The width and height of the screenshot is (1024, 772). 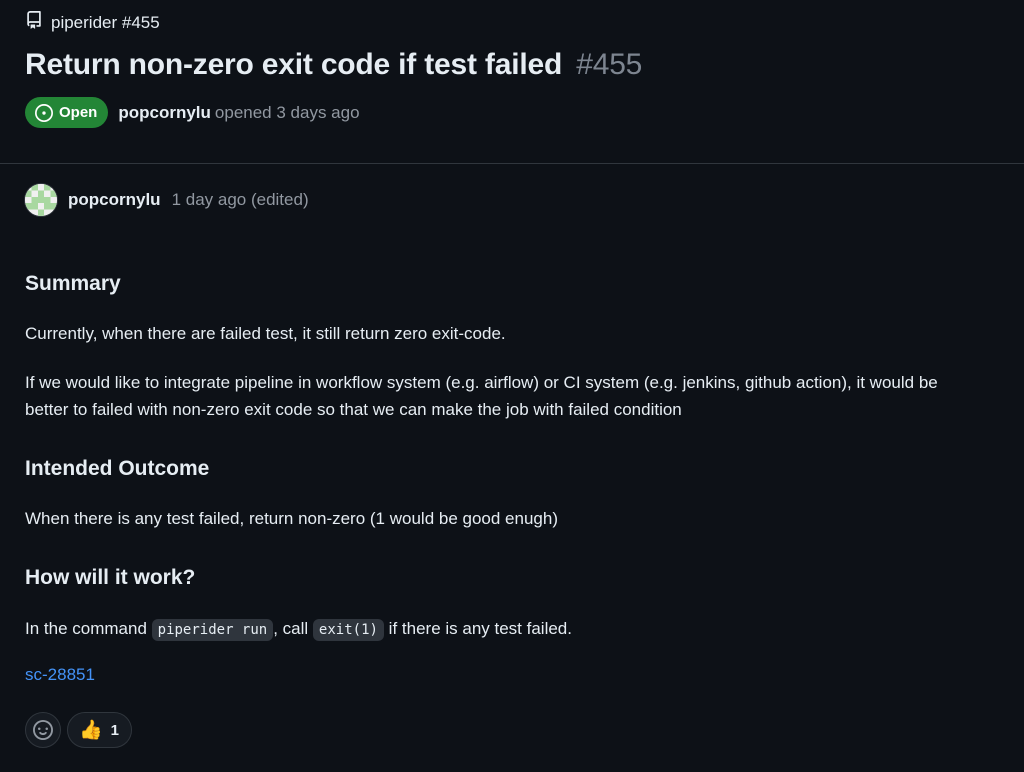 I want to click on repo-icon, so click(x=34, y=22).